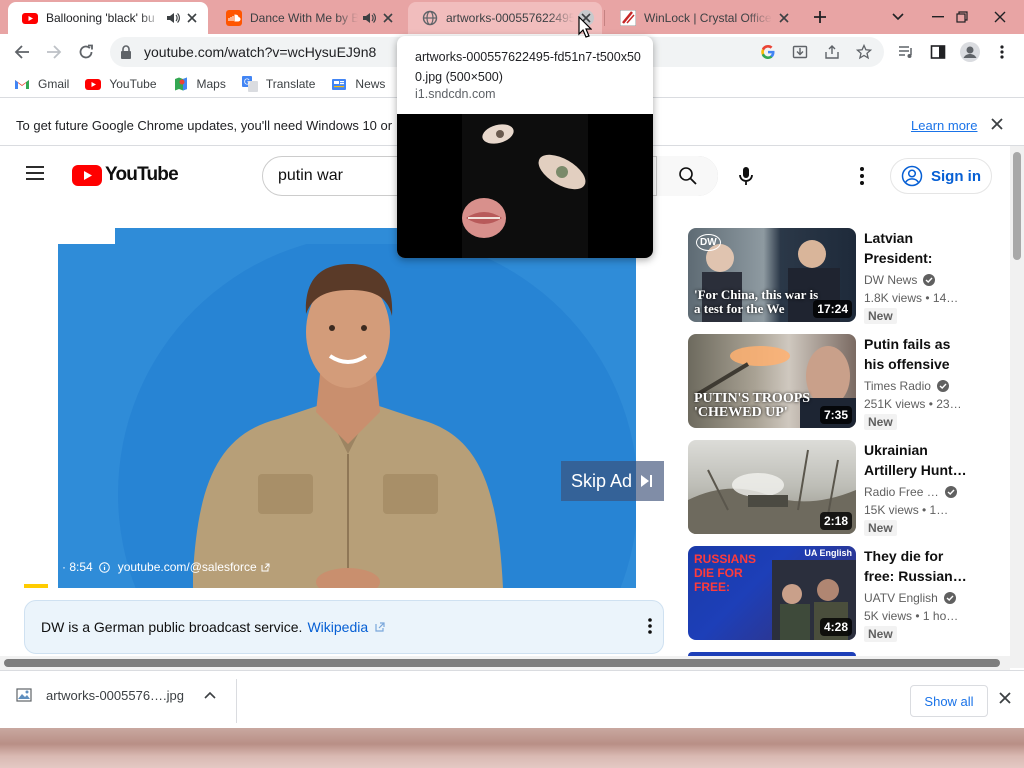  Describe the element at coordinates (115, 695) in the screenshot. I see `download-filename: artworks-0005576….jpg` at that location.